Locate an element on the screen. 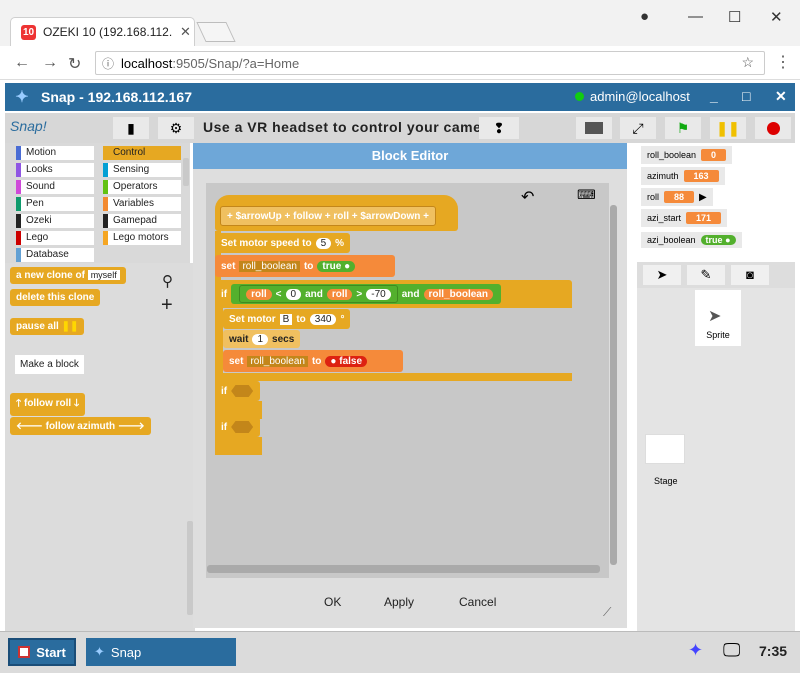 Image resolution: width=800 pixels, height=673 pixels. user-status: admin@localhost is located at coordinates (632, 96).